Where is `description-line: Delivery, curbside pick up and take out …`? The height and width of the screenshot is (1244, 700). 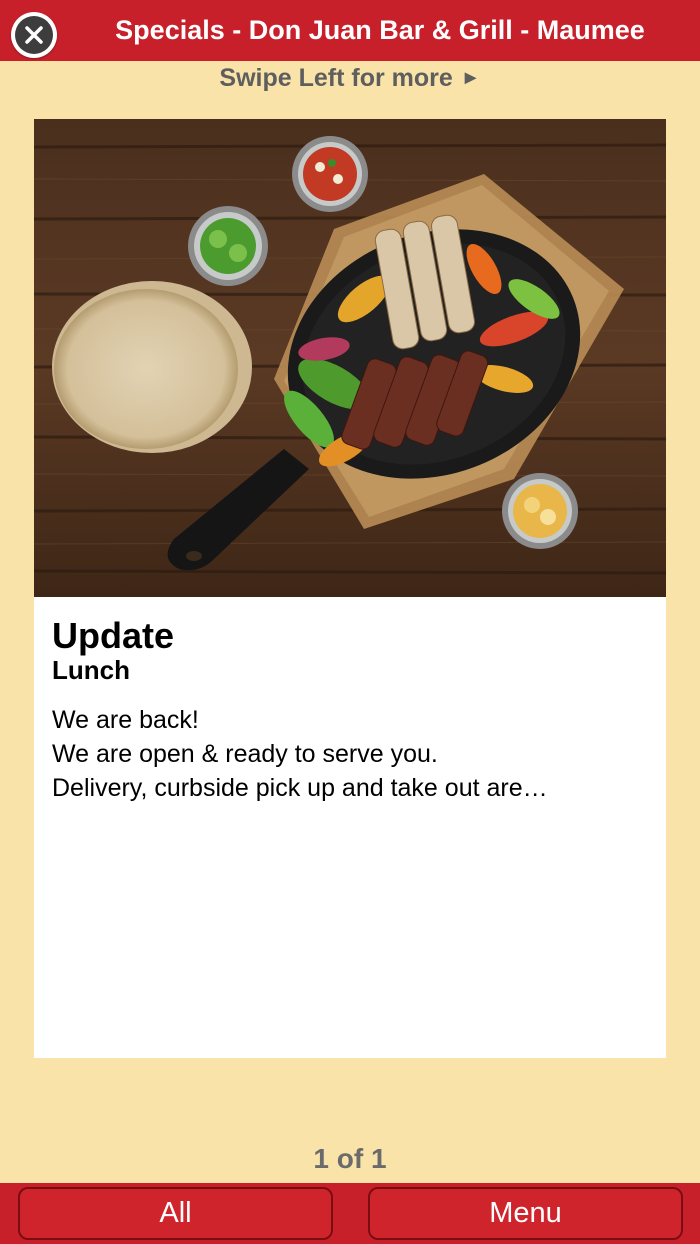
description-line: Delivery, curbside pick up and take out … is located at coordinates (300, 788).